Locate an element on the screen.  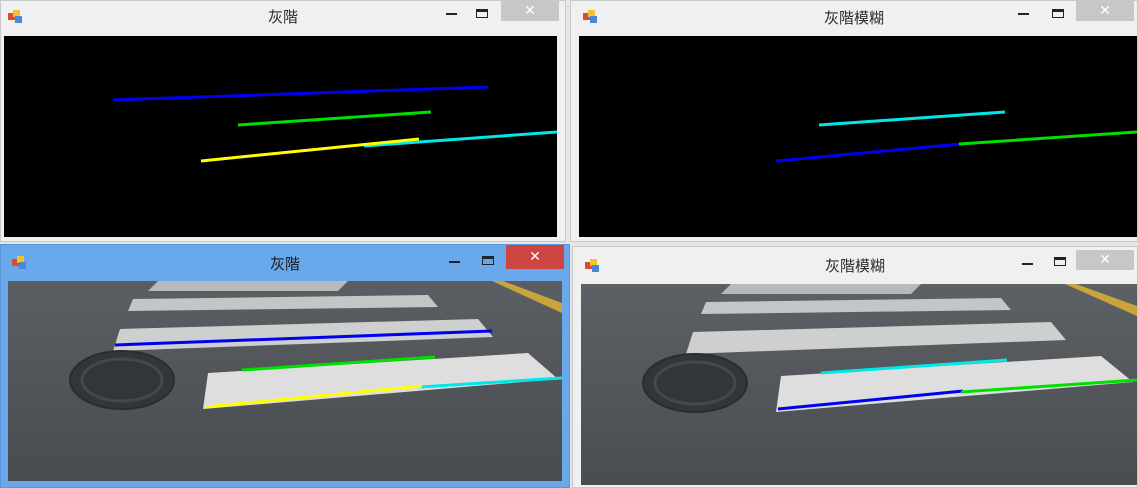
lane-line-yellow is located at coordinates (310, 150).